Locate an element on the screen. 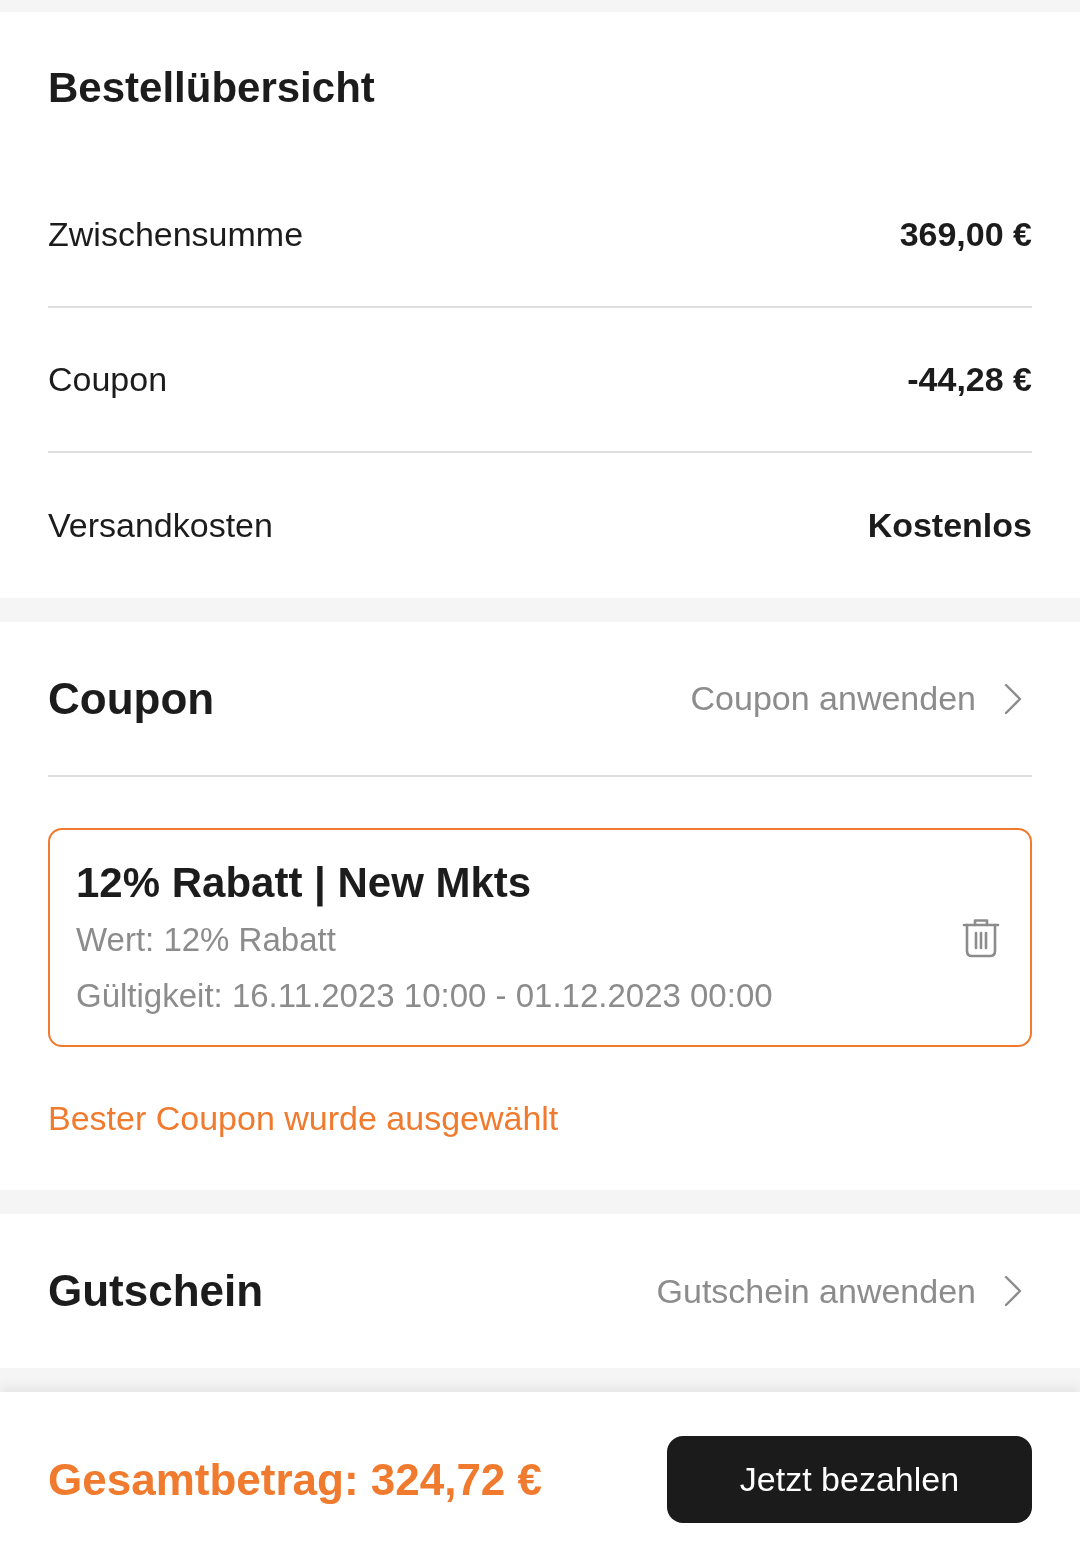 This screenshot has width=1080, height=1567. row-value: 369,00 € is located at coordinates (965, 234).